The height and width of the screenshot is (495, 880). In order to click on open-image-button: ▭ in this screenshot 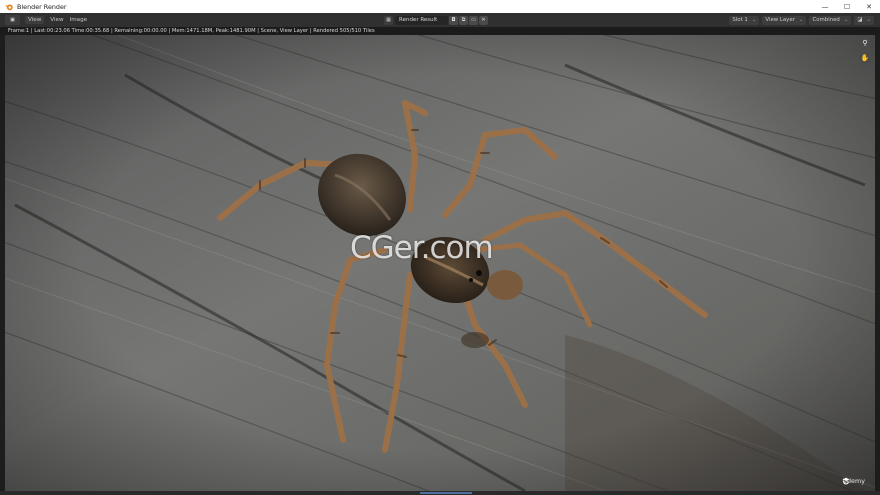, I will do `click(473, 20)`.